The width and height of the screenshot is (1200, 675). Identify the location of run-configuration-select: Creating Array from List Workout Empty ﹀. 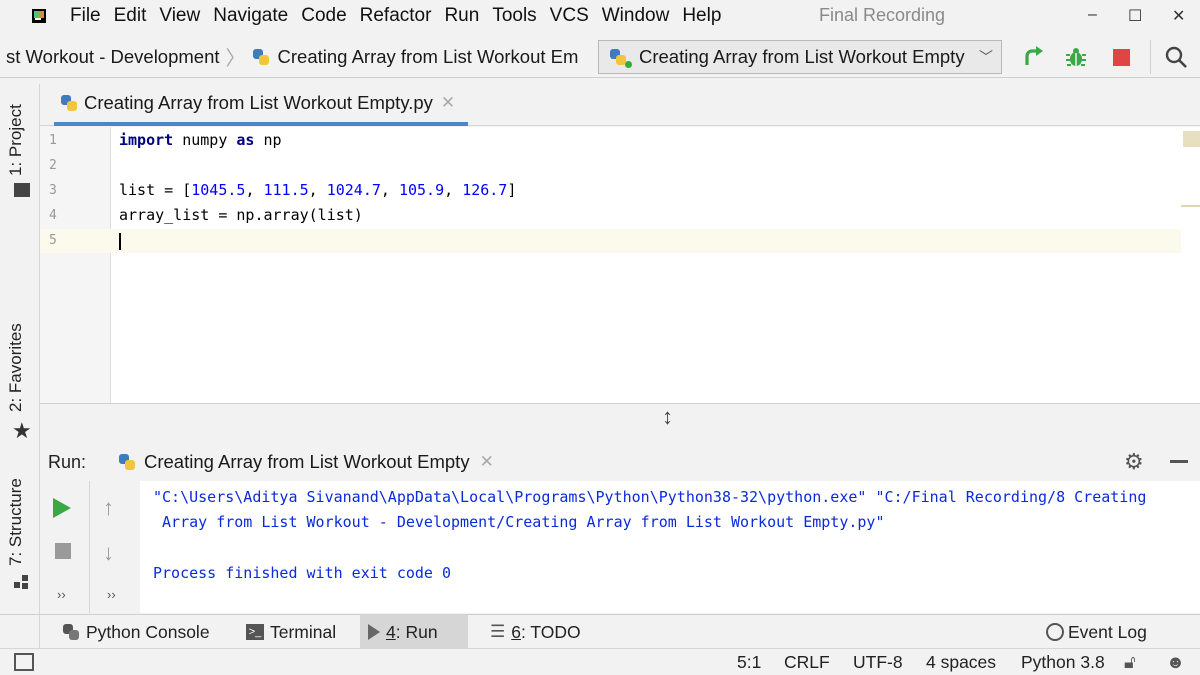
(800, 57).